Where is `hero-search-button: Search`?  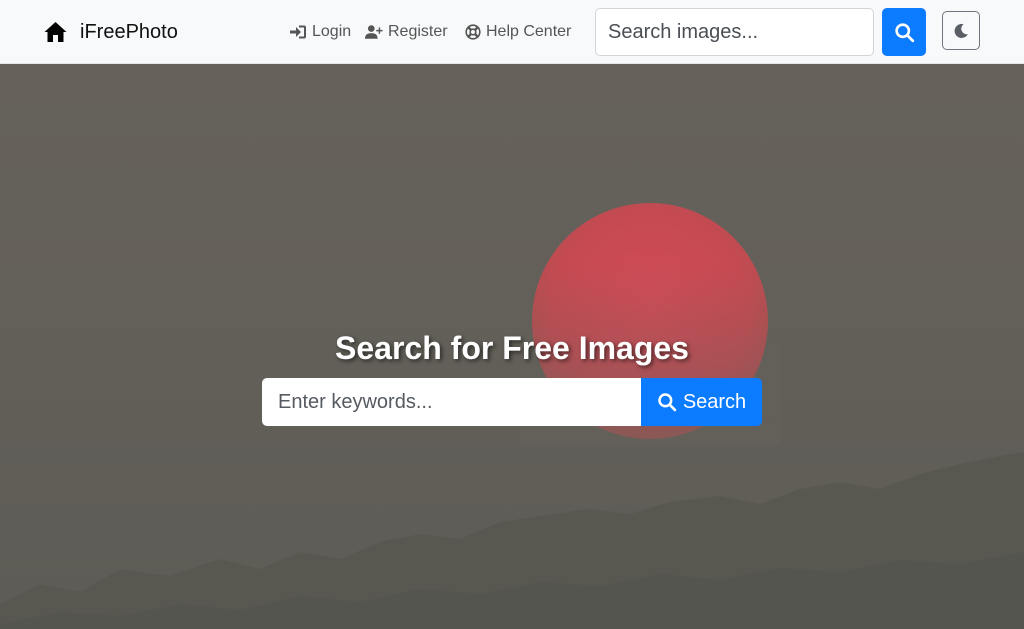
hero-search-button: Search is located at coordinates (701, 402).